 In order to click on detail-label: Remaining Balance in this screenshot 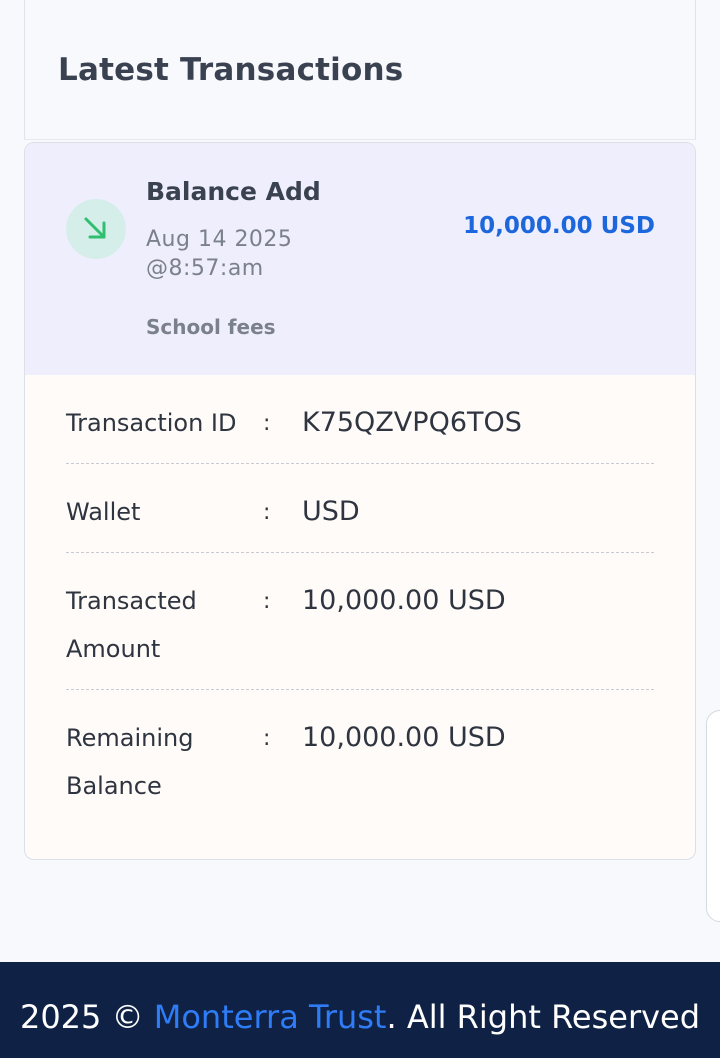, I will do `click(130, 762)`.